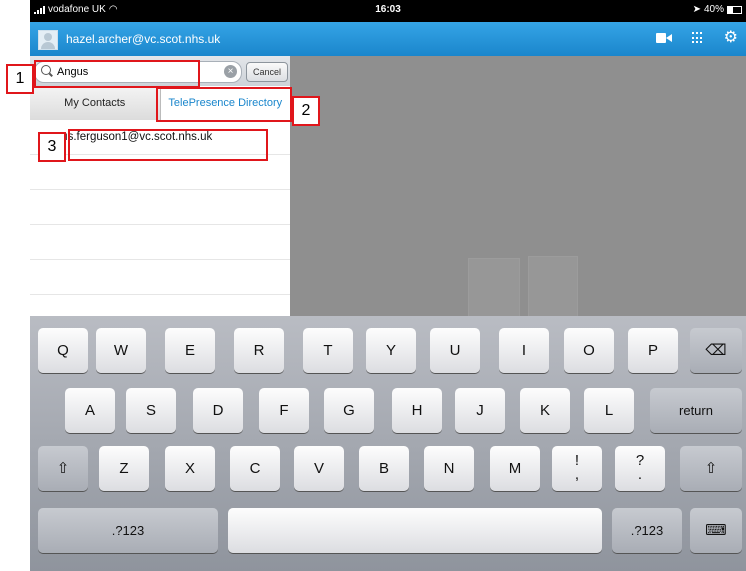 The width and height of the screenshot is (746, 571). I want to click on key-t: T, so click(328, 350).